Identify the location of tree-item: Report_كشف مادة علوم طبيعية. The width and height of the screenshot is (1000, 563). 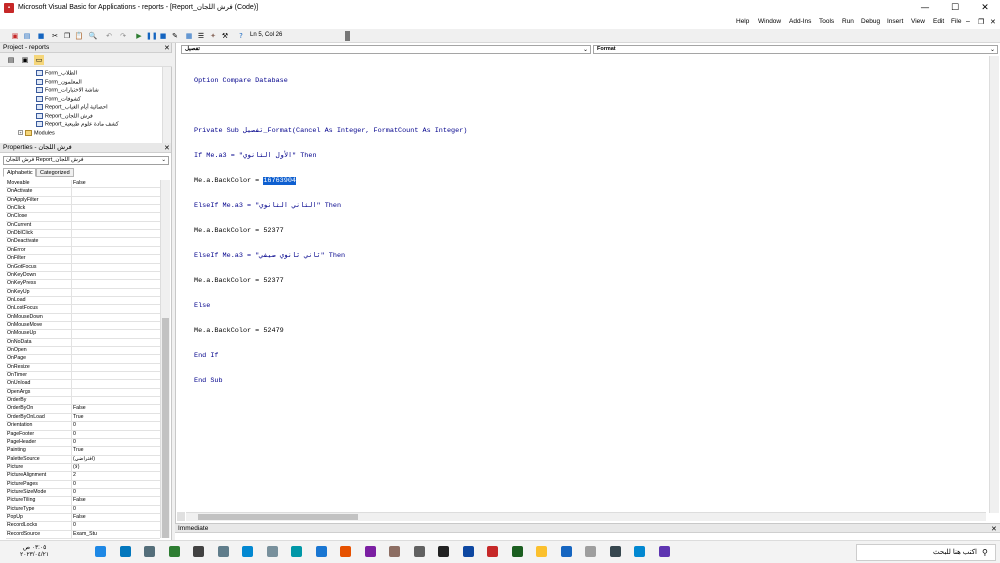
(77, 125).